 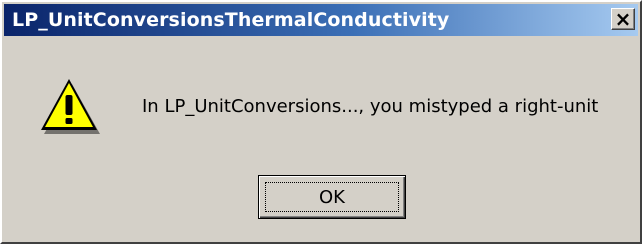 I want to click on ok-button: OK, so click(x=332, y=197).